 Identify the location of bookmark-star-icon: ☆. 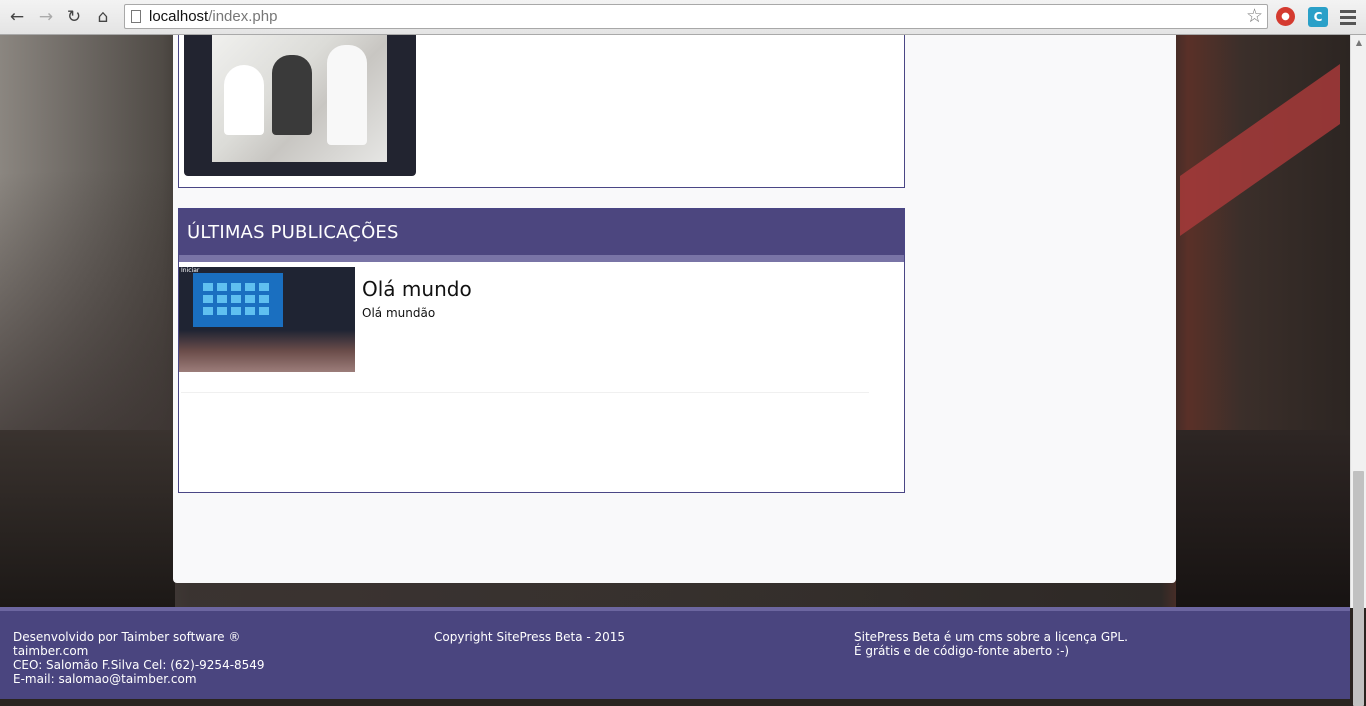
(1254, 16).